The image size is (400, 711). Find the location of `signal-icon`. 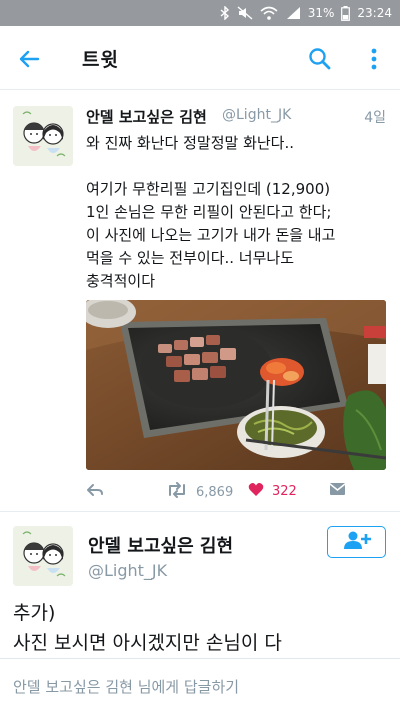

signal-icon is located at coordinates (293, 13).